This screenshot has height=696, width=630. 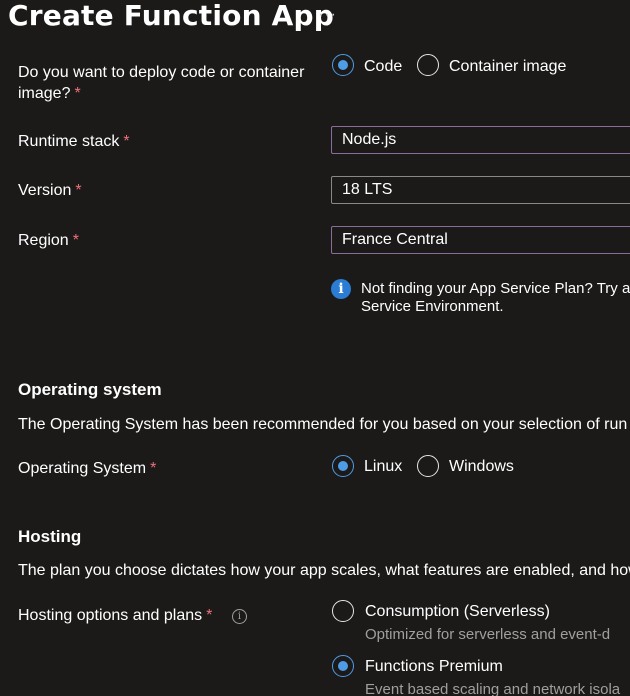 What do you see at coordinates (50, 190) in the screenshot?
I see `version-label: Version *` at bounding box center [50, 190].